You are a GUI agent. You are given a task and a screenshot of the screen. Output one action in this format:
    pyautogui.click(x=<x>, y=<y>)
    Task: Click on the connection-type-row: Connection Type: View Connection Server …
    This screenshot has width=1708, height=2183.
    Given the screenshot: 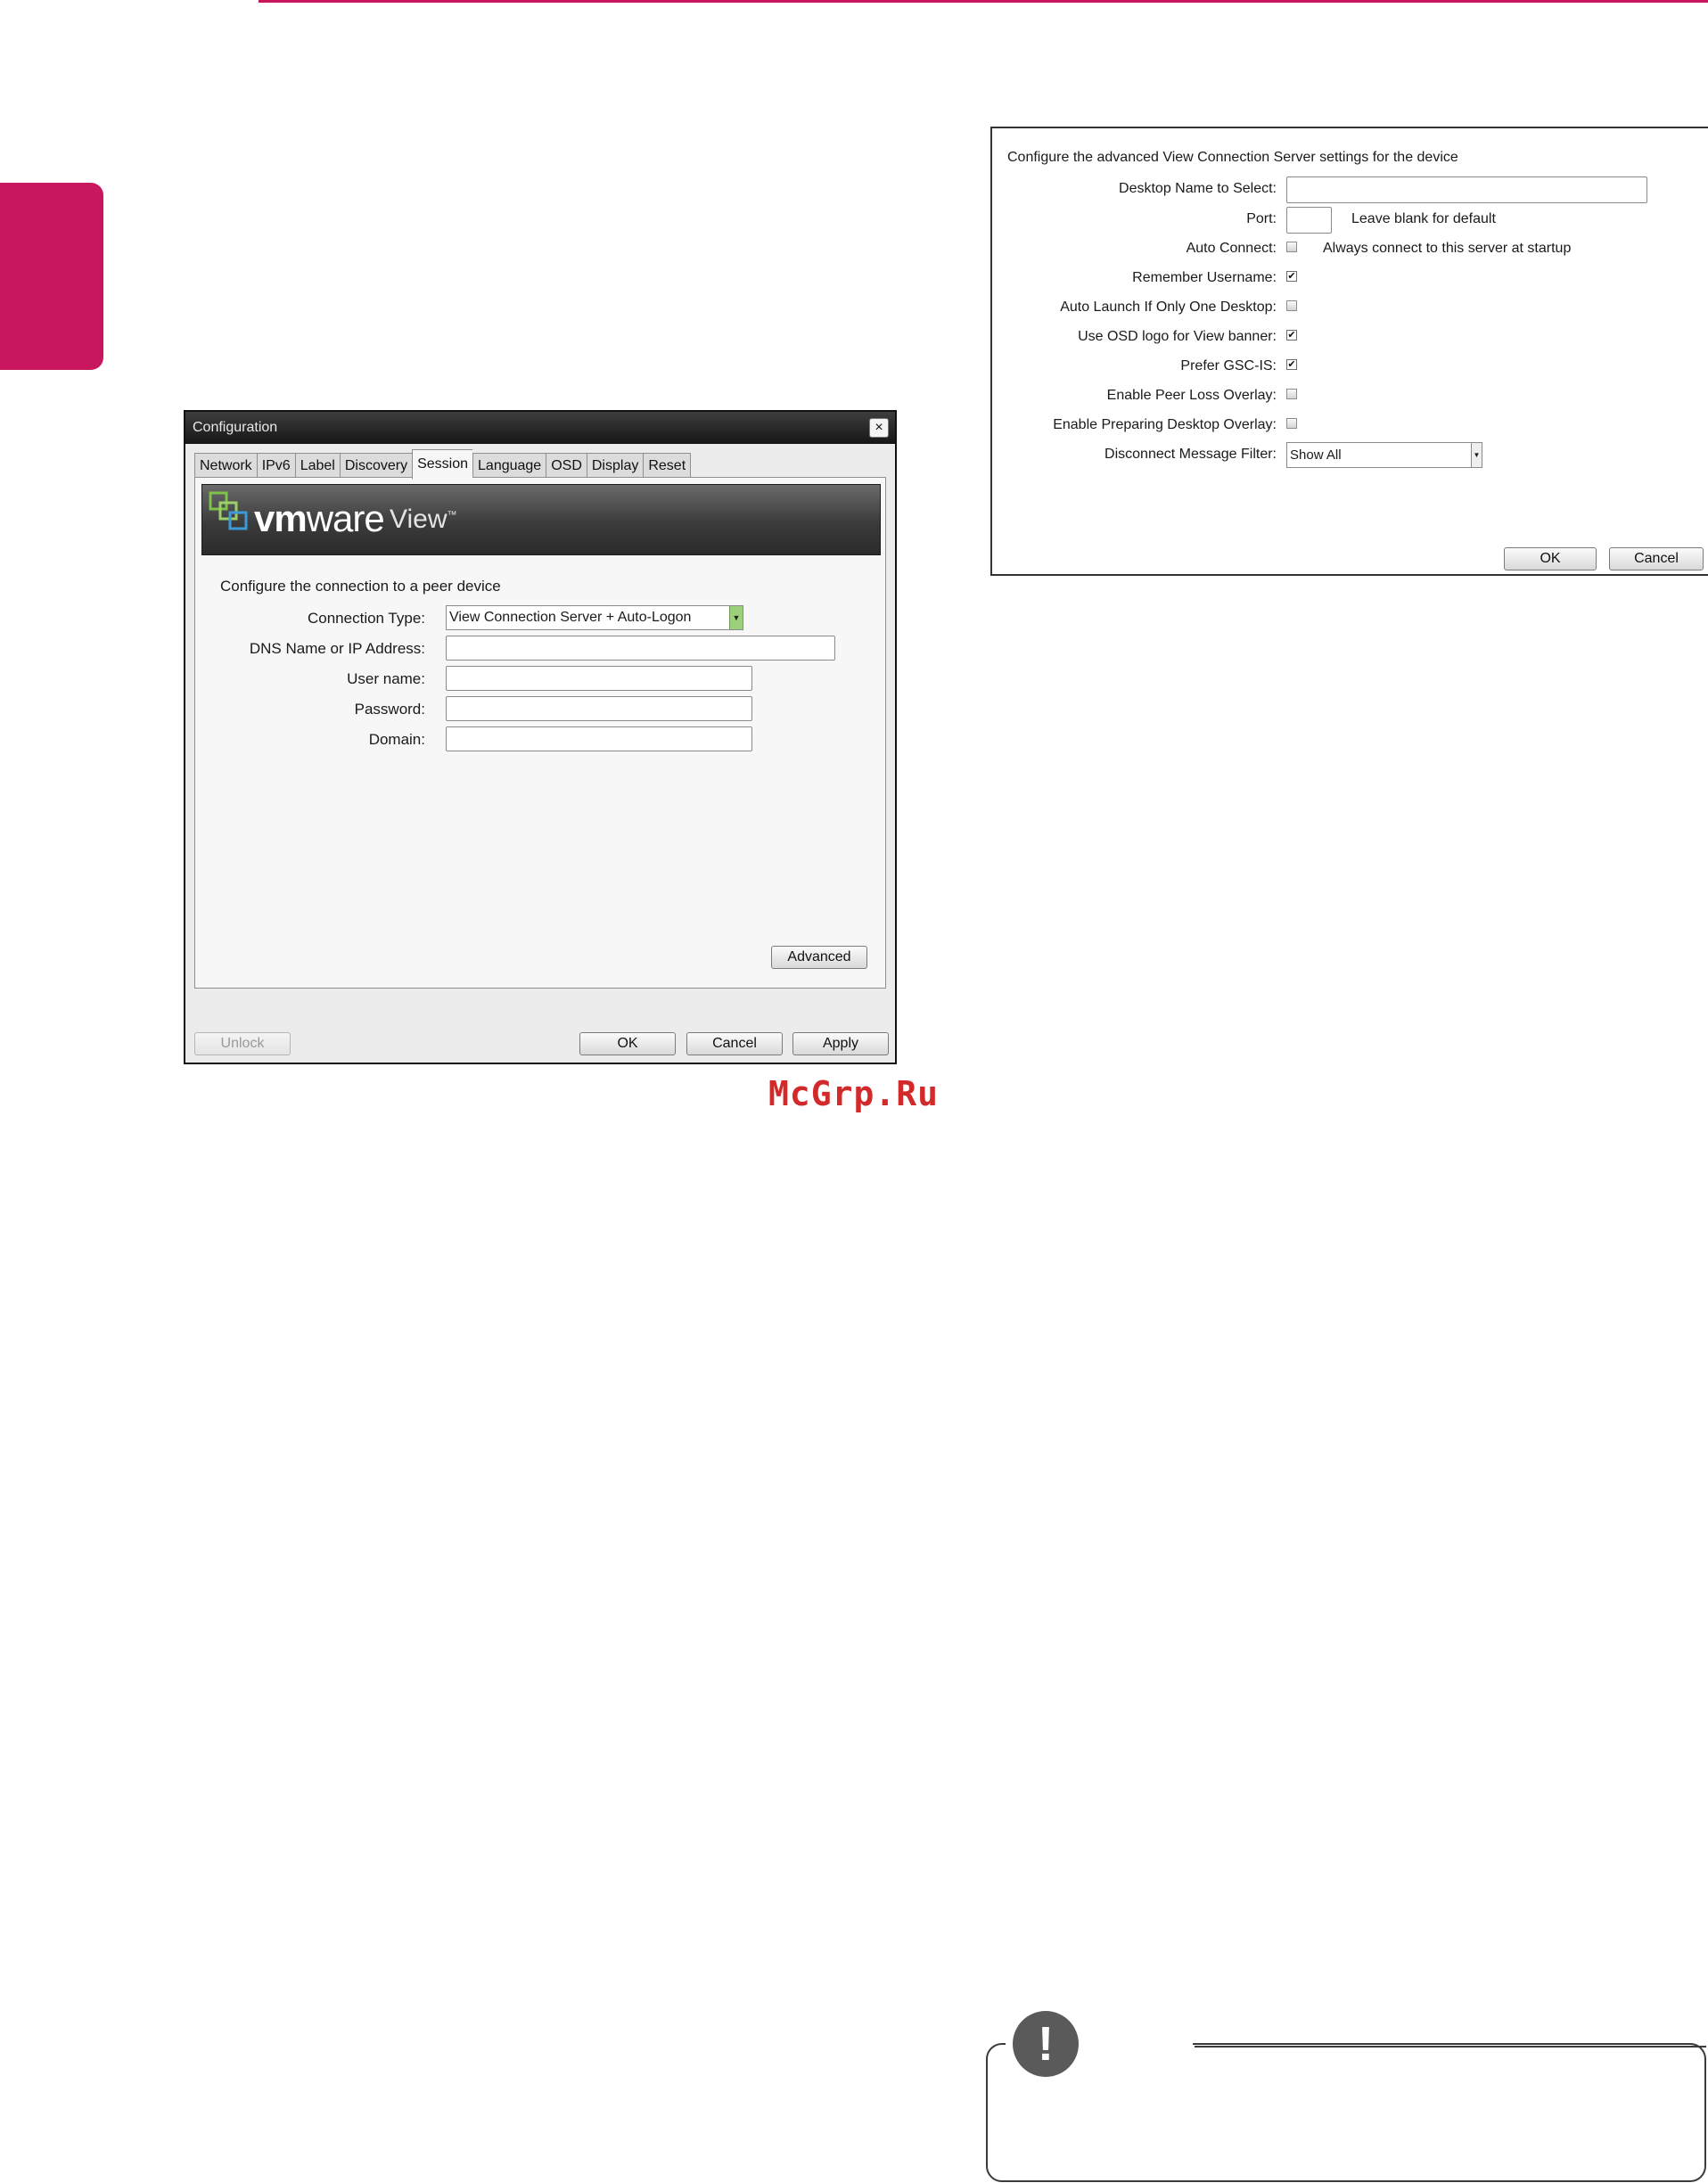 What is the action you would take?
    pyautogui.click(x=541, y=618)
    